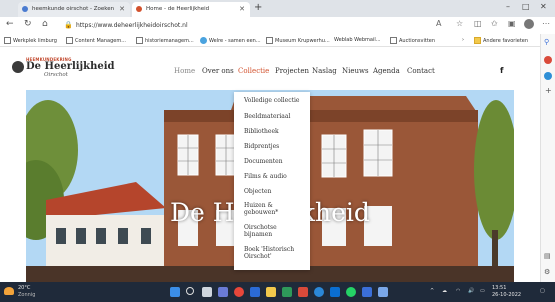 This screenshot has width=555, height=302. Describe the element at coordinates (412, 40) in the screenshot. I see `bookmark-item: Auctionsvitten` at that location.